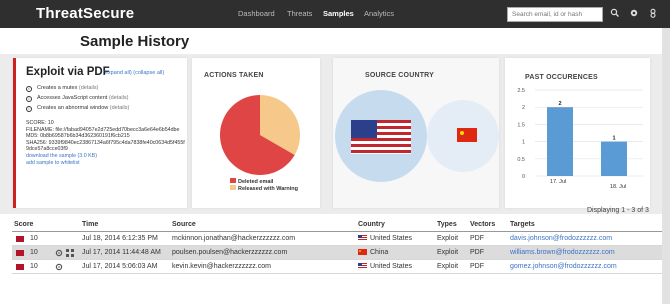 The image size is (670, 304). Describe the element at coordinates (106, 156) in the screenshot. I see `download-sample-link: download the sample (3.0 KB)` at that location.